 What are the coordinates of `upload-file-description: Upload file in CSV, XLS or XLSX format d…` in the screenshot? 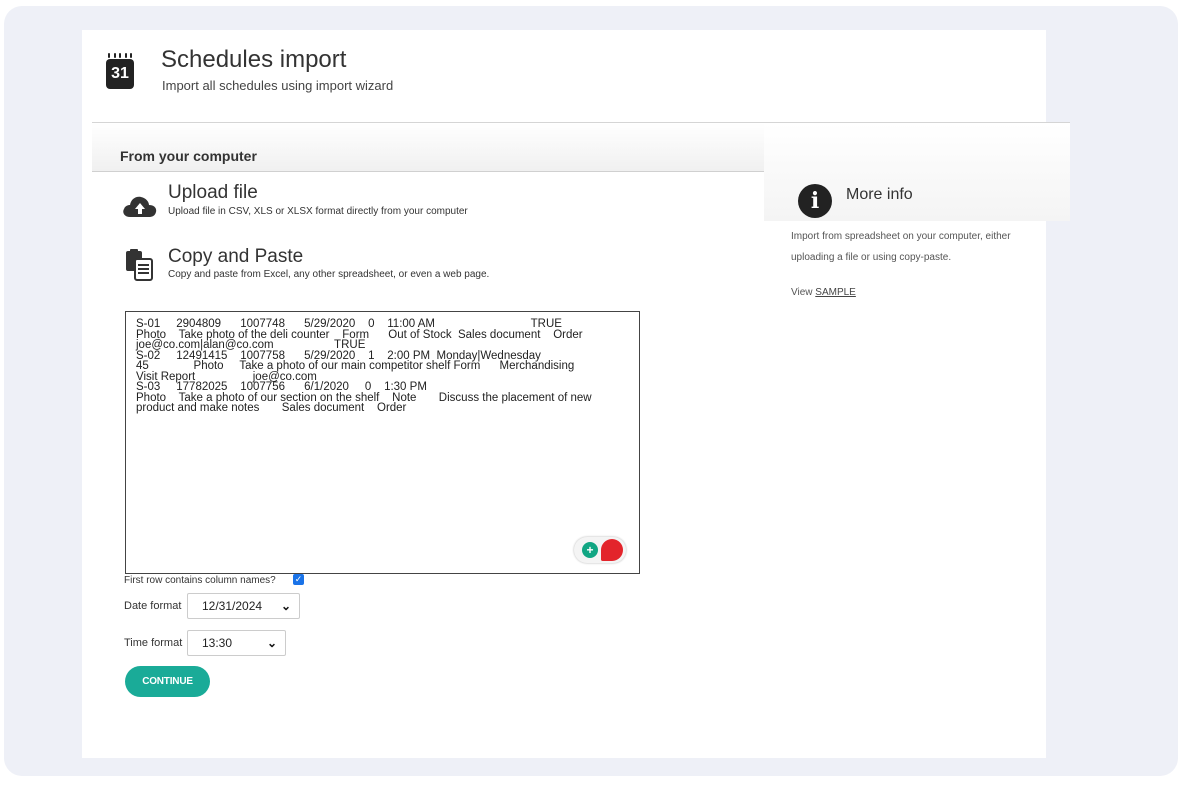 It's located at (318, 211).